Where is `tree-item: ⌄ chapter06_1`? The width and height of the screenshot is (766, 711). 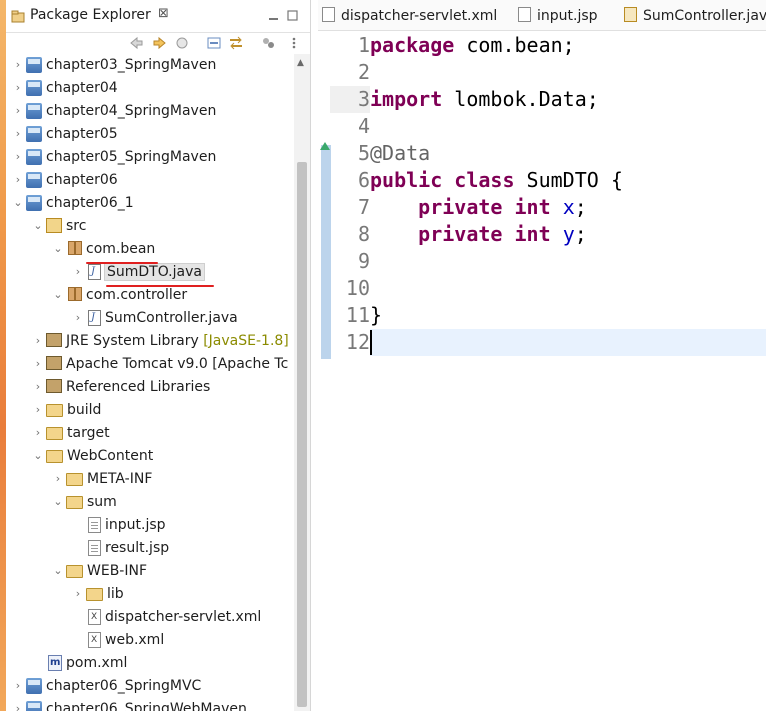
tree-item: ⌄ chapter06_1 is located at coordinates (72, 203).